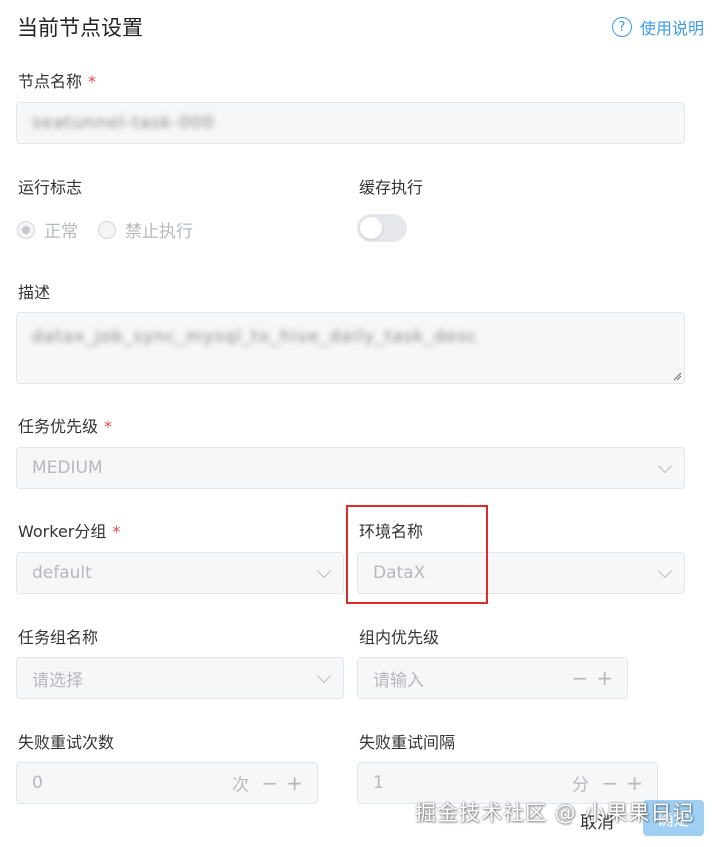  Describe the element at coordinates (398, 680) in the screenshot. I see `group-priority-placeholder: 请输入` at that location.